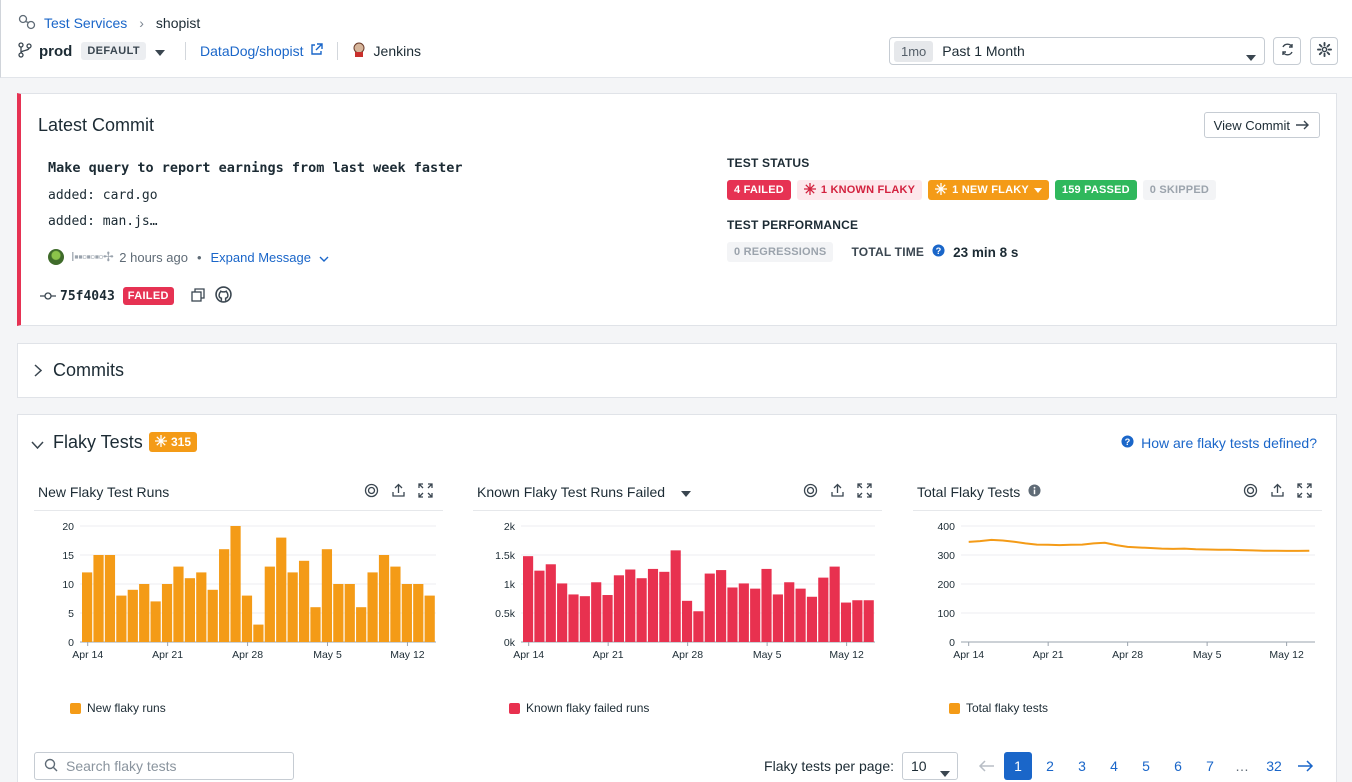  Describe the element at coordinates (48, 296) in the screenshot. I see `commit-icon` at that location.